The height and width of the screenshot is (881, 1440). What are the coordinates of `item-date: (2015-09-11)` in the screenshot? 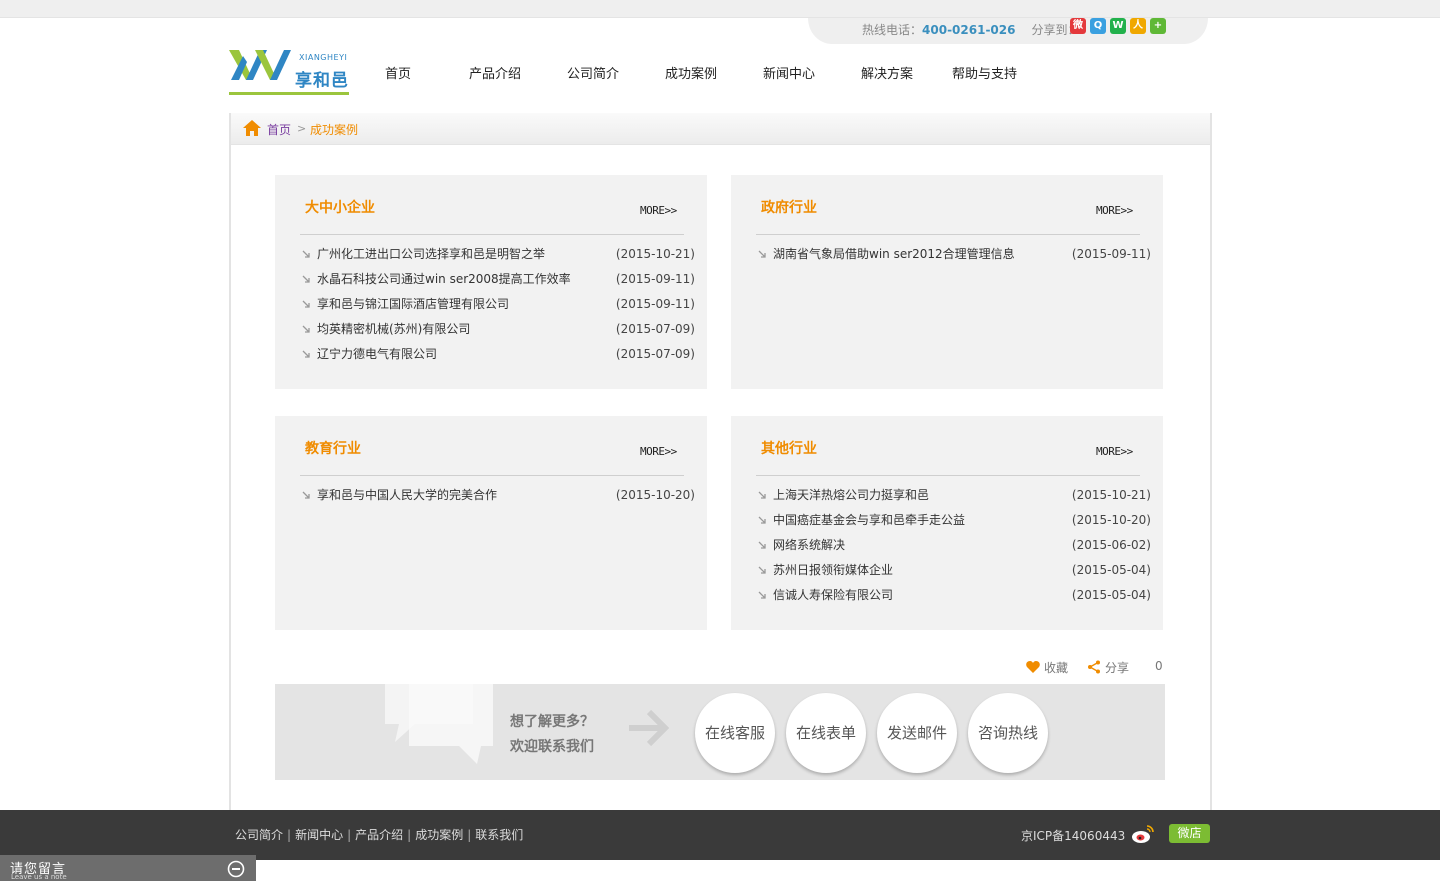 It's located at (655, 304).